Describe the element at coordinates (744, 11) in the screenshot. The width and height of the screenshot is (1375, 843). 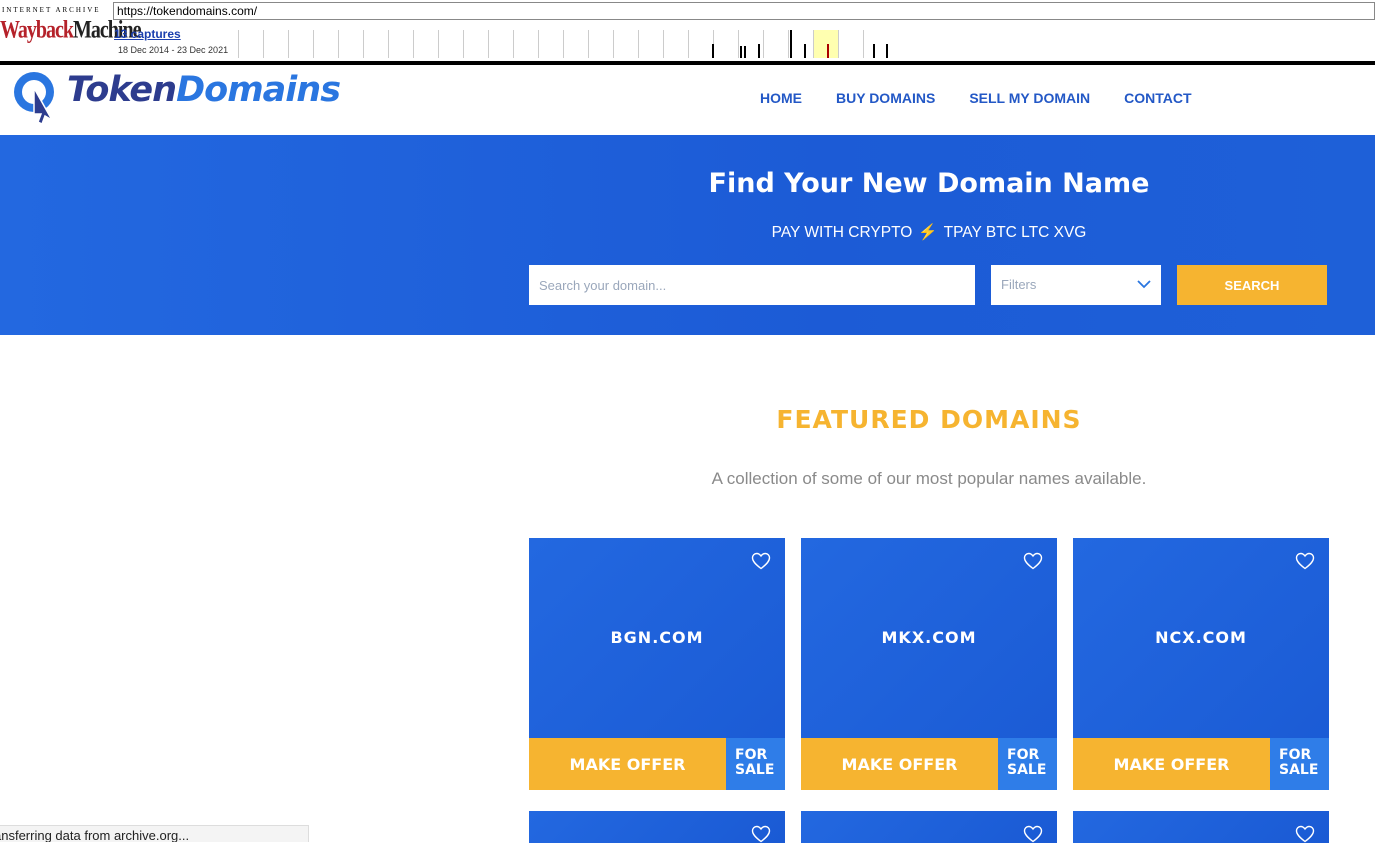
I see `wayback-url-input` at that location.